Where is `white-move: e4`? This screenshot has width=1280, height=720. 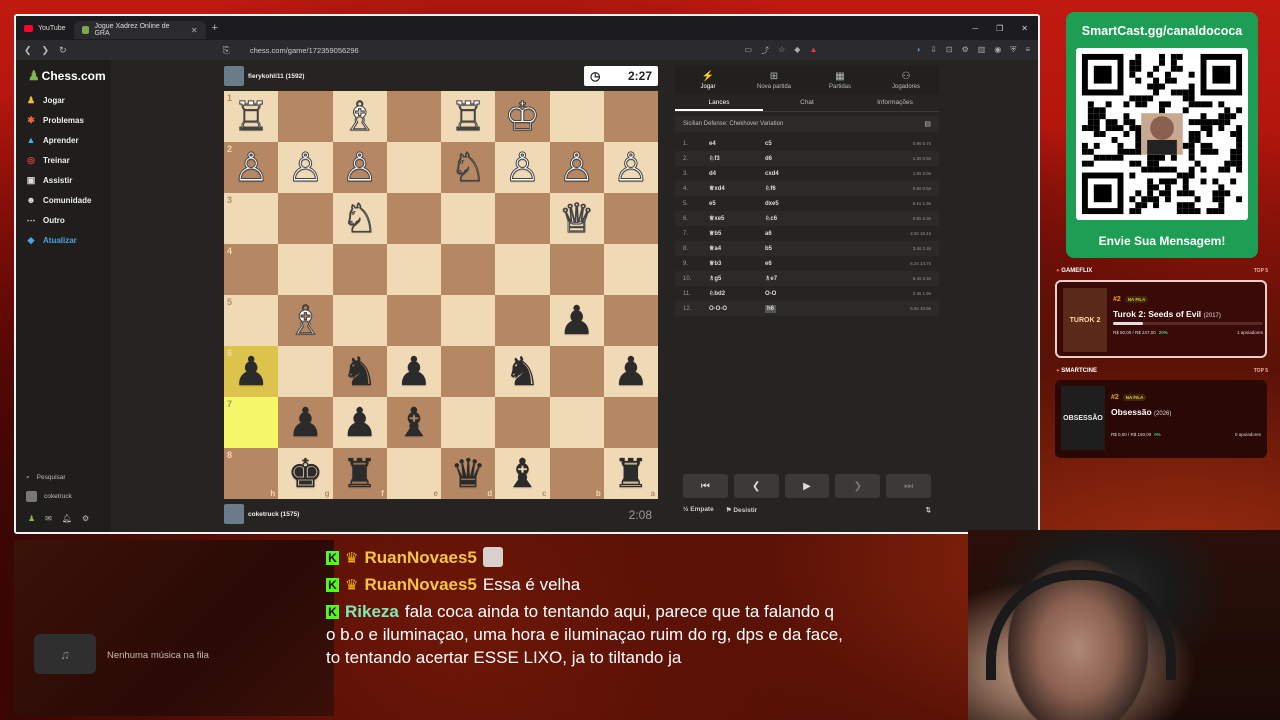
white-move: e4 is located at coordinates (737, 144).